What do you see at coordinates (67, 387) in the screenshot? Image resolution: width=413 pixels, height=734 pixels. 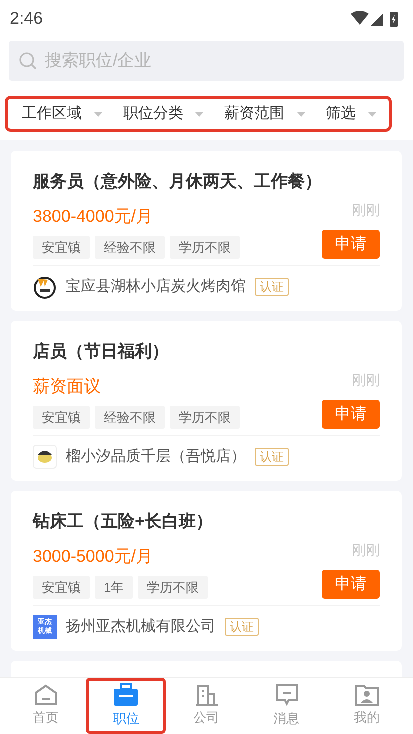 I see `salary: 薪资面议` at bounding box center [67, 387].